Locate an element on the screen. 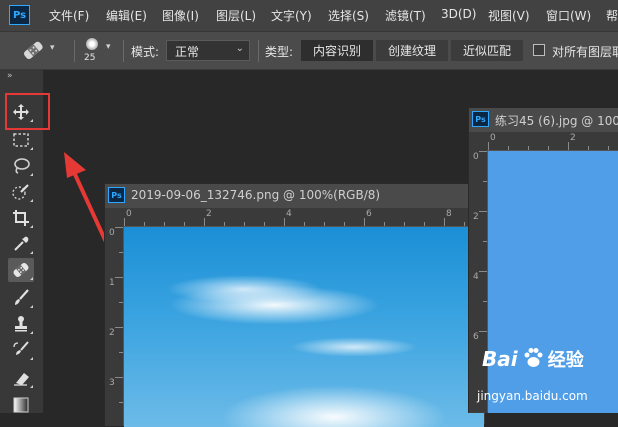 The width and height of the screenshot is (618, 427). eraser-tool is located at coordinates (21, 378).